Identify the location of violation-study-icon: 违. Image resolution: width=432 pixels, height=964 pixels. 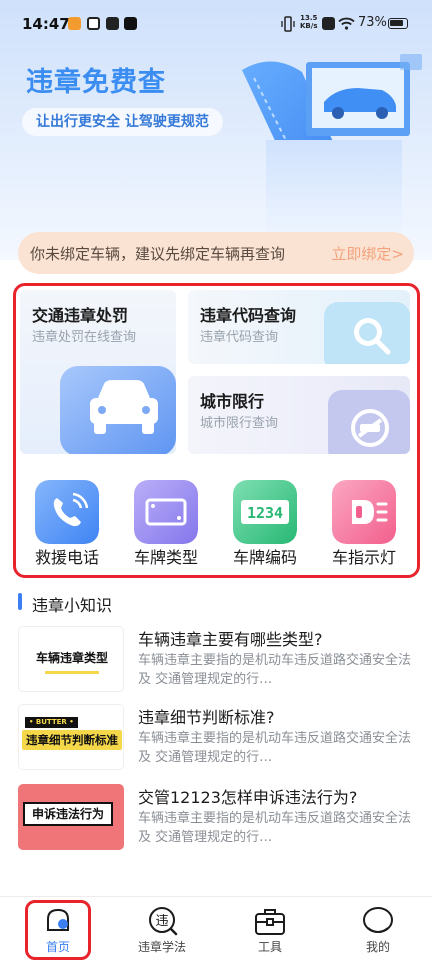
(163, 921).